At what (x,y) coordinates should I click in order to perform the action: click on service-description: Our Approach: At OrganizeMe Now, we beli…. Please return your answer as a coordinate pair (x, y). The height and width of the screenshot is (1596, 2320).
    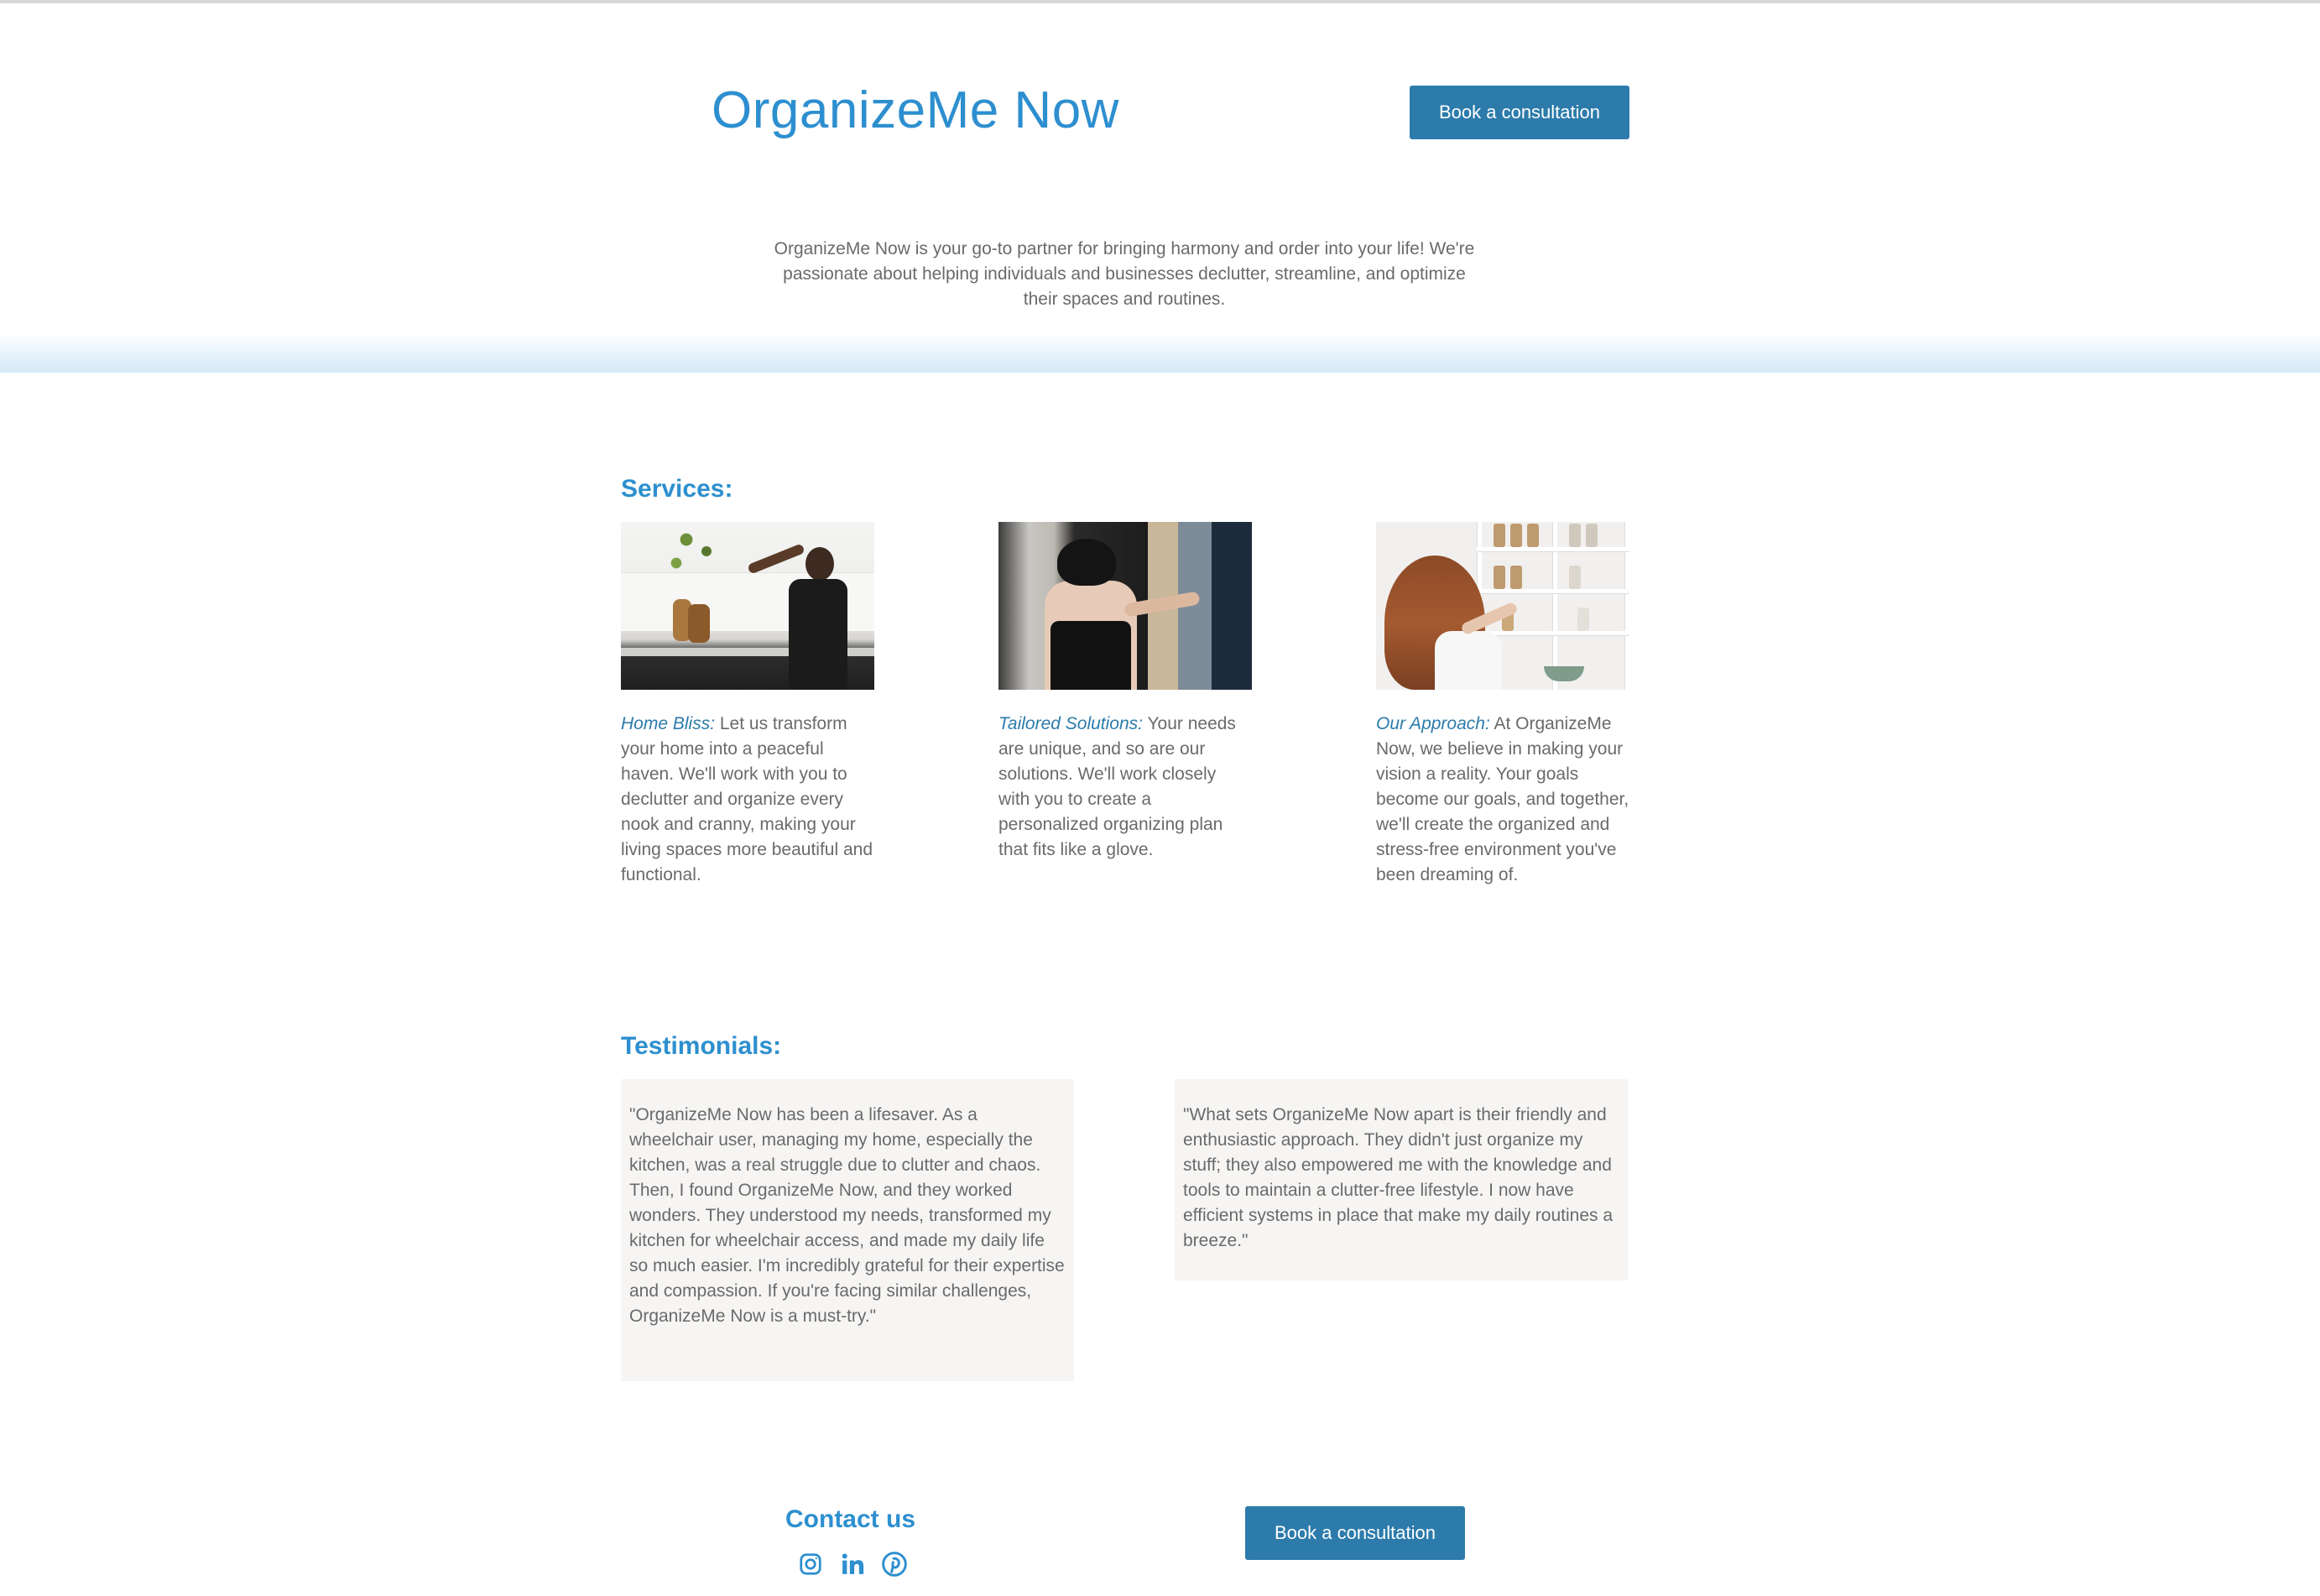
    Looking at the image, I should click on (1502, 800).